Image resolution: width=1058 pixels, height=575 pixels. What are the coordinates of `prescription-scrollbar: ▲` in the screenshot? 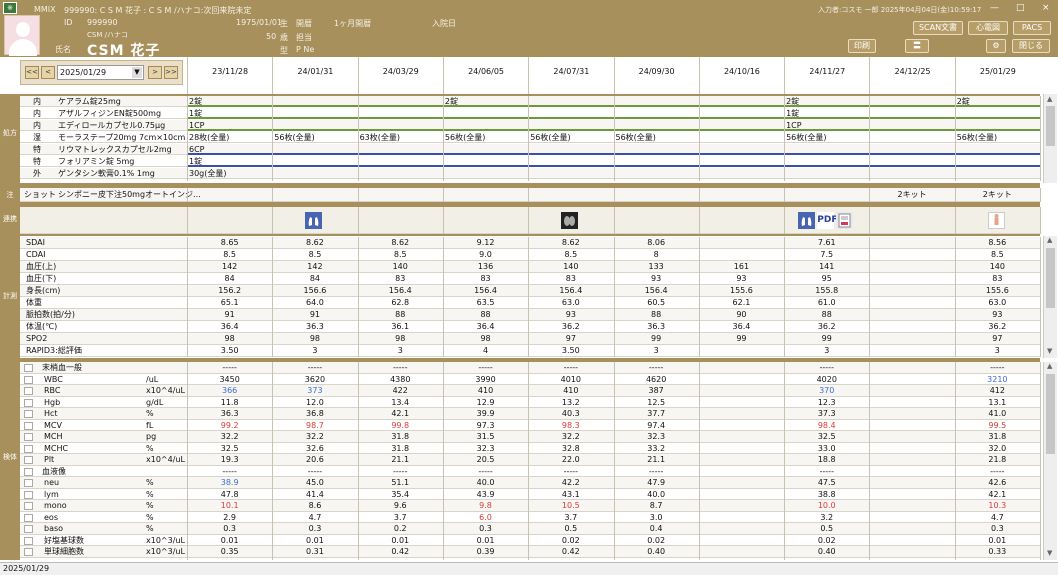 It's located at (1050, 138).